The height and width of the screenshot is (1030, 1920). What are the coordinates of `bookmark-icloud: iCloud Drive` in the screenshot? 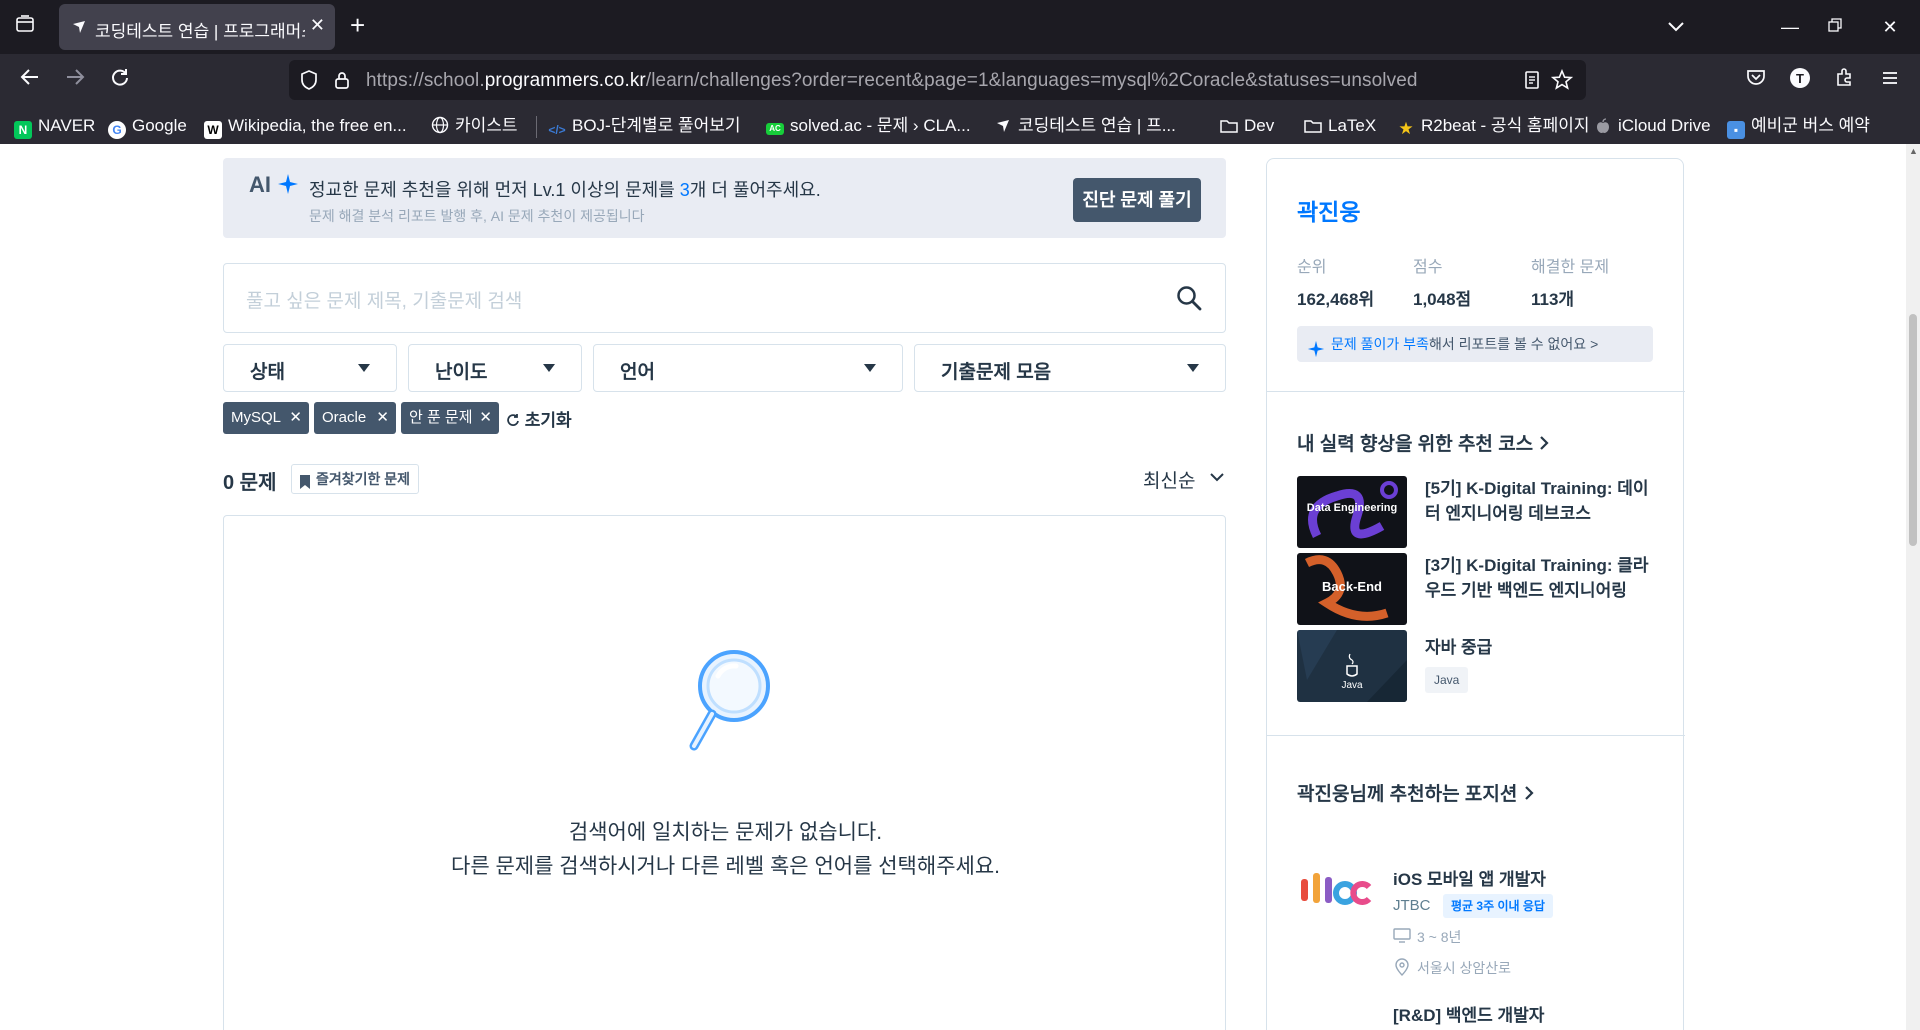 It's located at (1652, 126).